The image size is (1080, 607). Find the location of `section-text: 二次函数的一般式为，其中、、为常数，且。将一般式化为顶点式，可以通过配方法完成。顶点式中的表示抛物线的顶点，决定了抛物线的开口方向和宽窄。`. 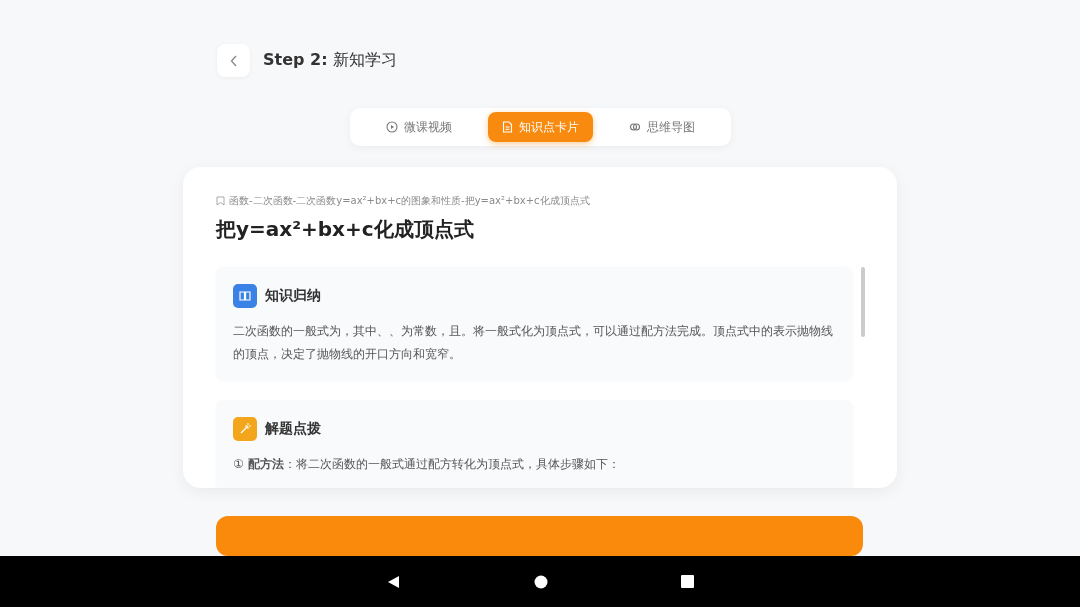

section-text: 二次函数的一般式为，其中、、为常数，且。将一般式化为顶点式，可以通过配方法完成。顶点式中的表示抛物线的顶点，决定了抛物线的开口方向和宽窄。 is located at coordinates (533, 343).